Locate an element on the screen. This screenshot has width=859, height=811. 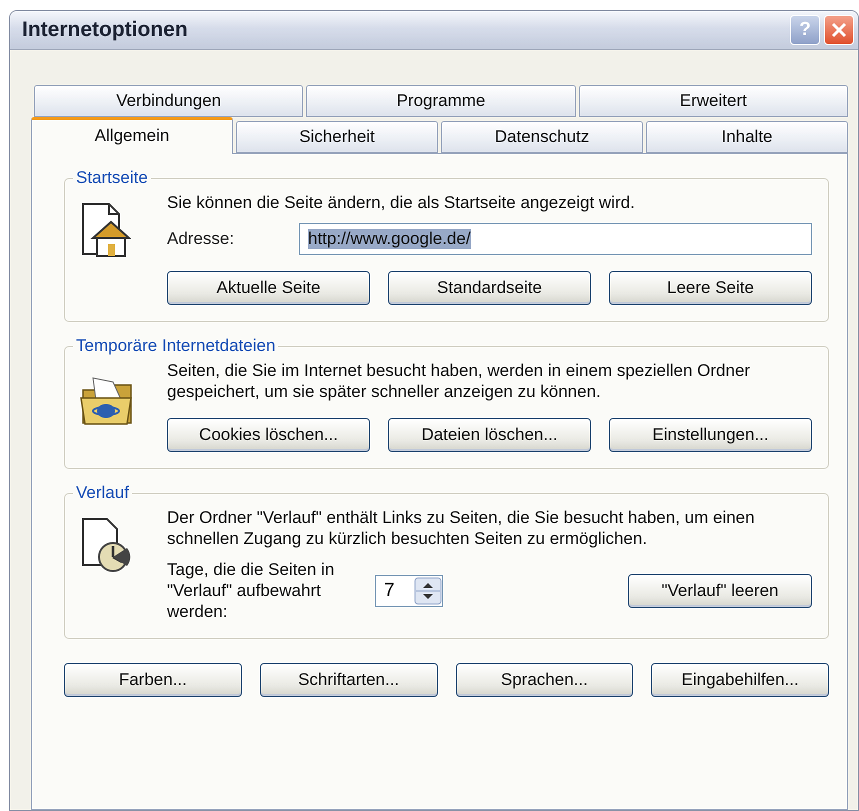
home-page-icon is located at coordinates (105, 230).